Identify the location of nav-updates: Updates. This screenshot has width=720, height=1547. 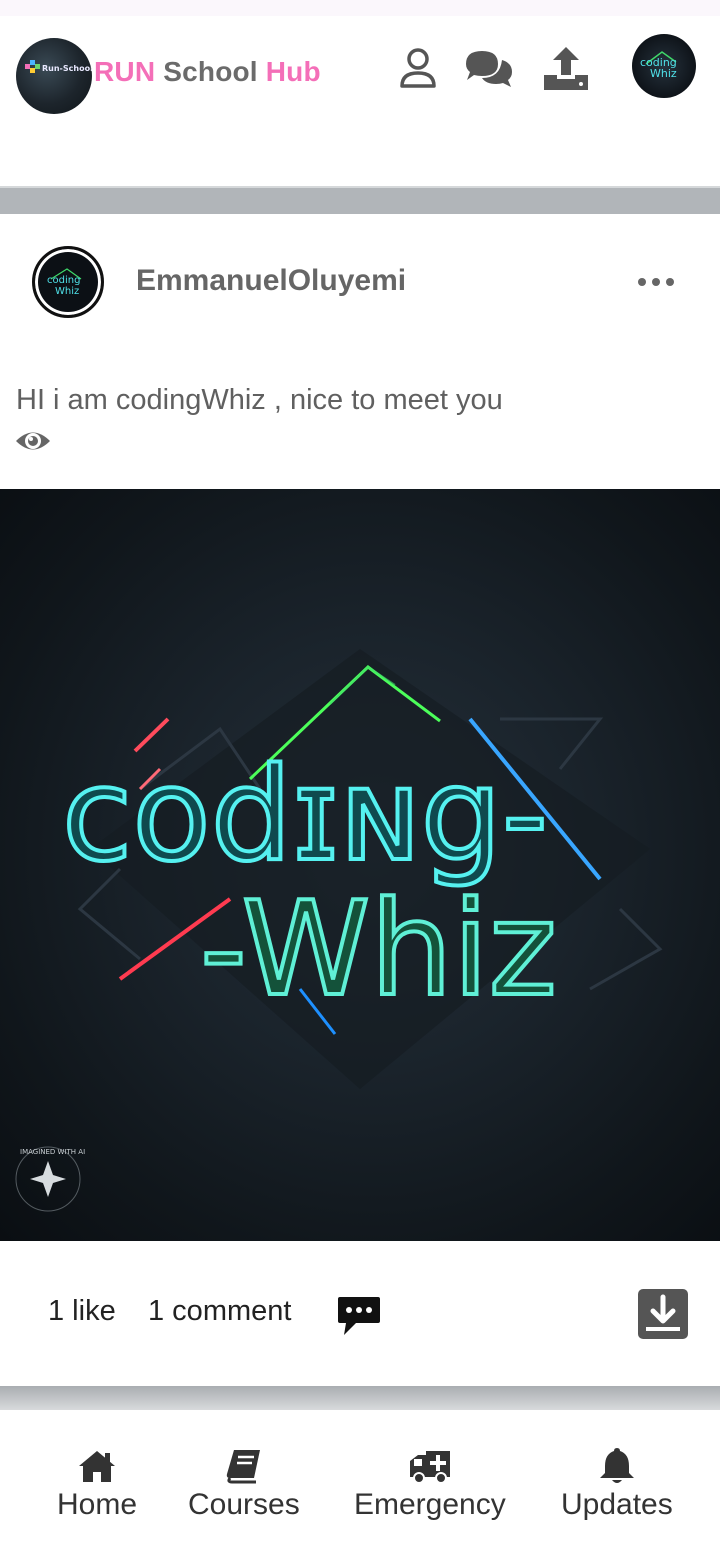
(617, 1484).